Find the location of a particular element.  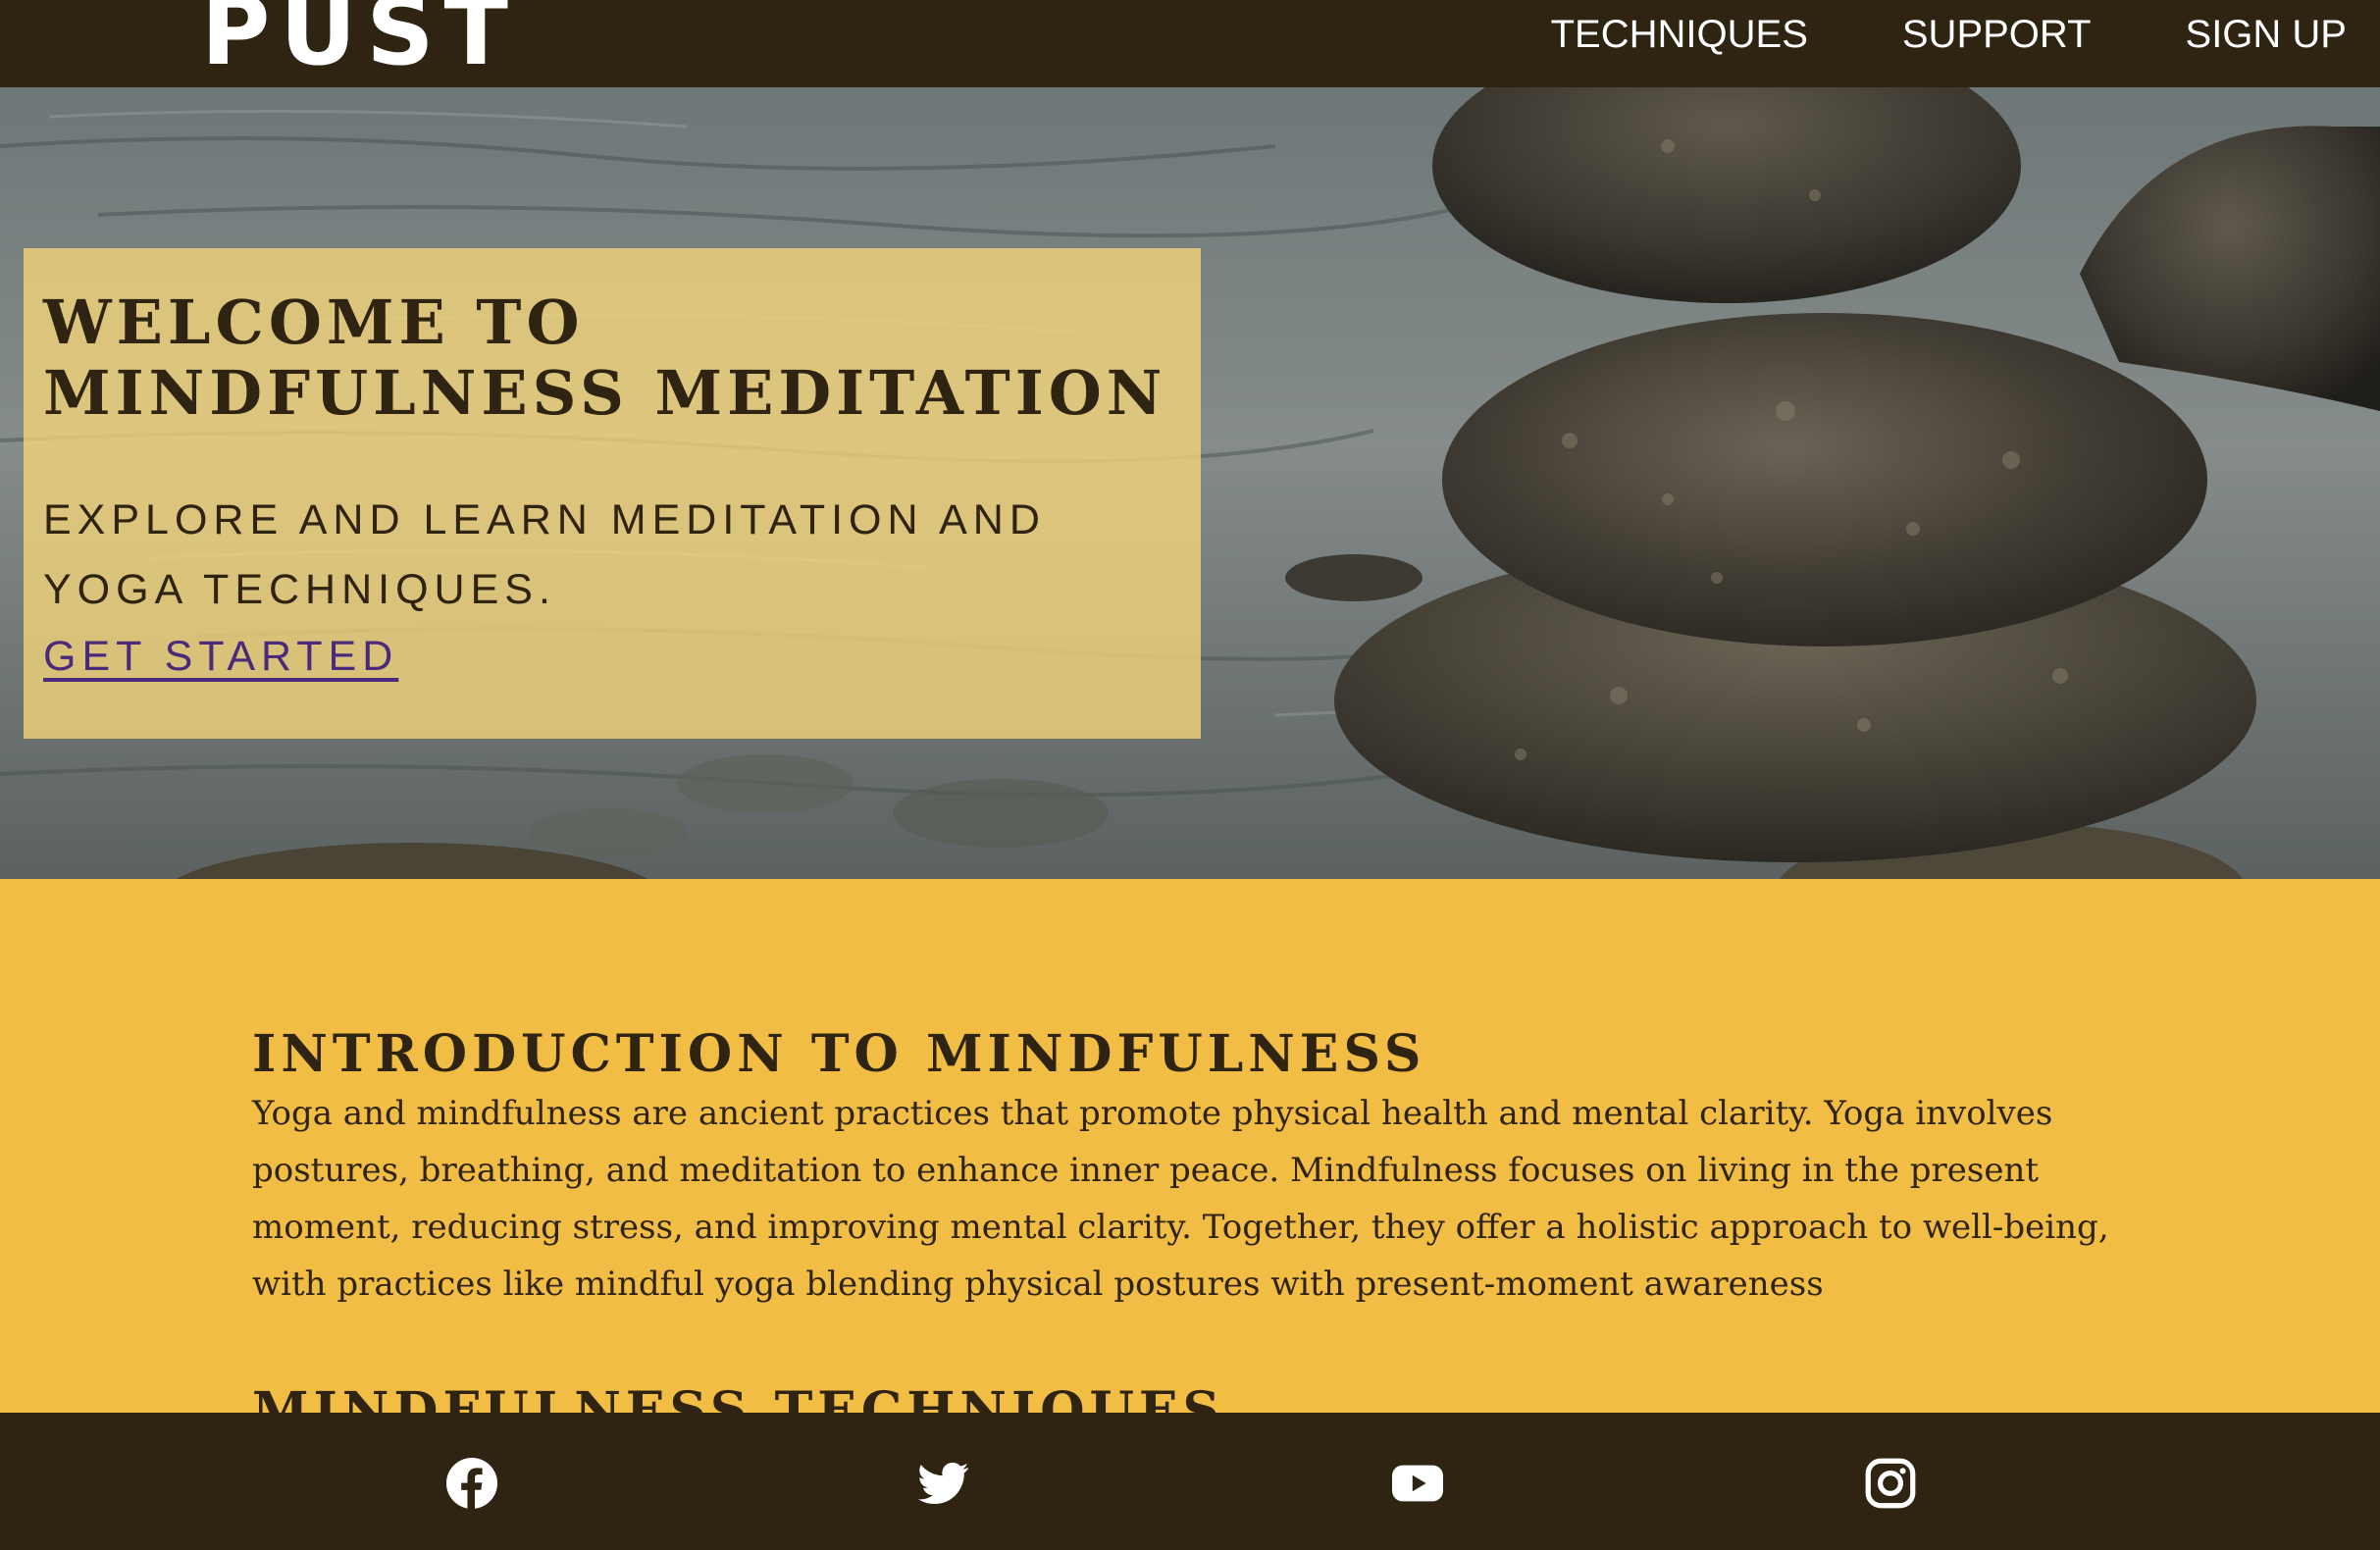

nav-link-sign-up: SIGN UP is located at coordinates (2266, 35).